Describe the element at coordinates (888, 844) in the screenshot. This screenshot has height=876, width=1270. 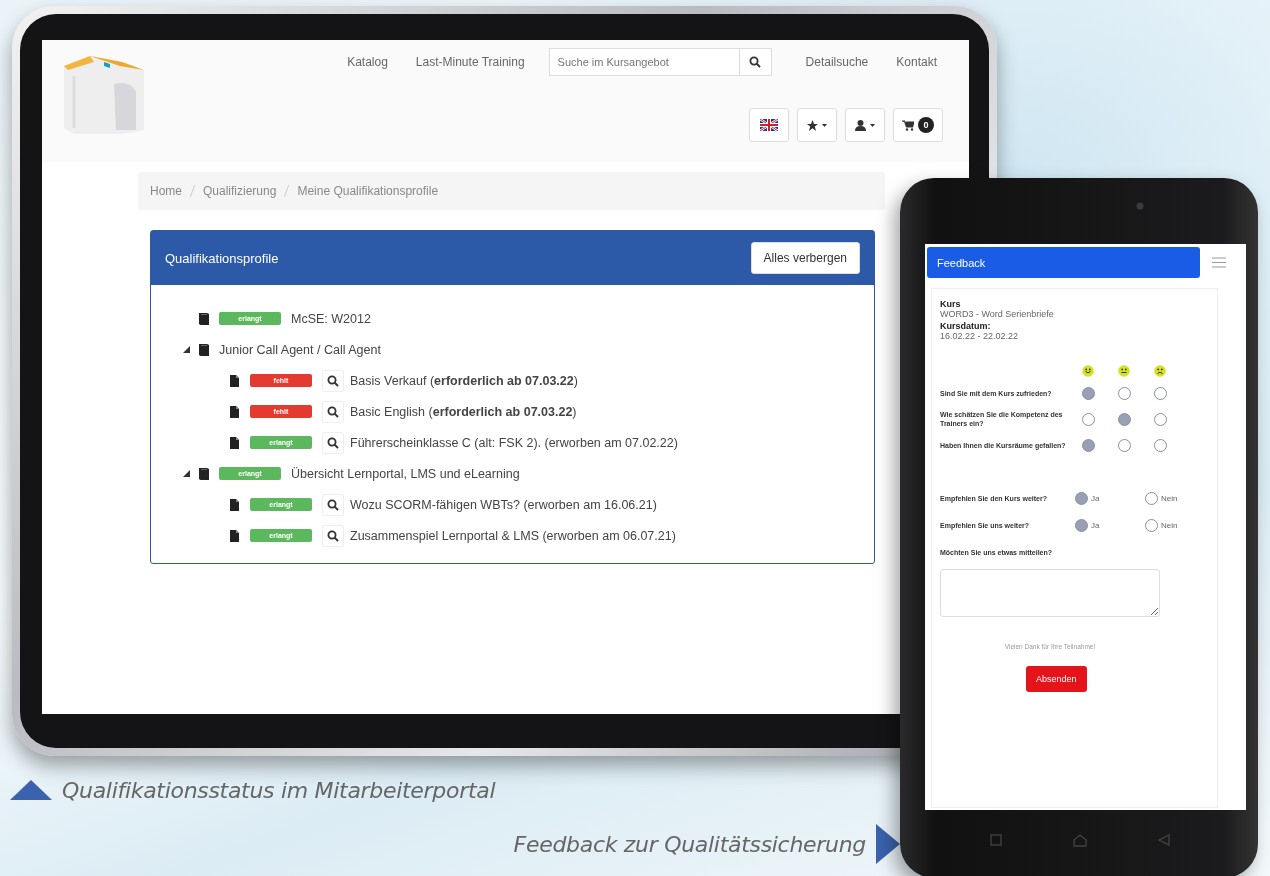
I see `triangle-right-icon` at that location.